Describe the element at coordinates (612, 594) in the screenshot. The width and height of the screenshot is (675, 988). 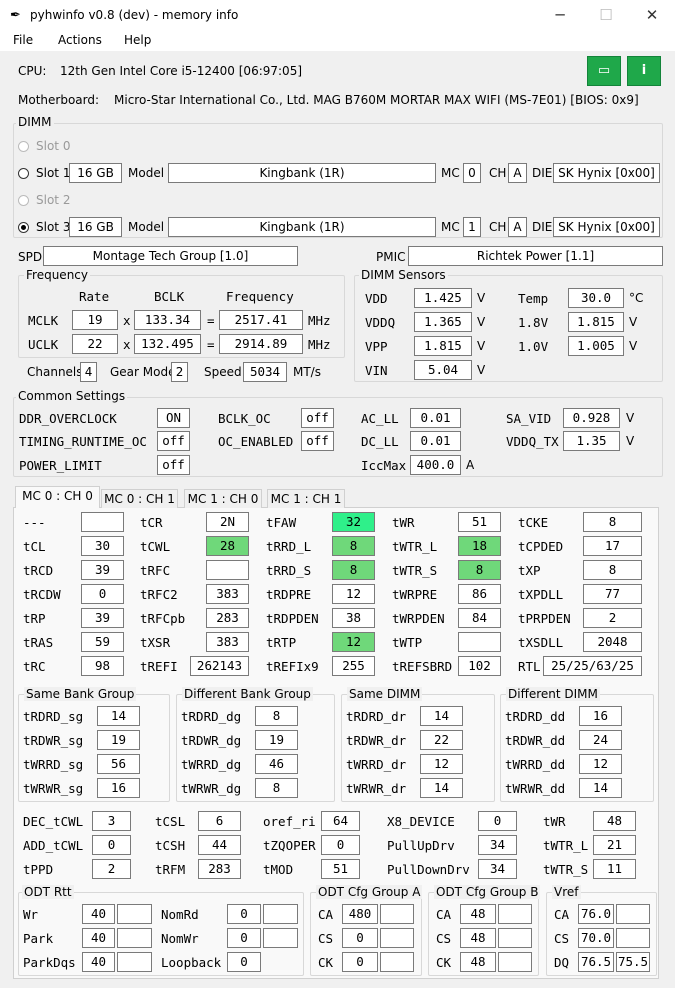
I see `timing-value: 77` at that location.